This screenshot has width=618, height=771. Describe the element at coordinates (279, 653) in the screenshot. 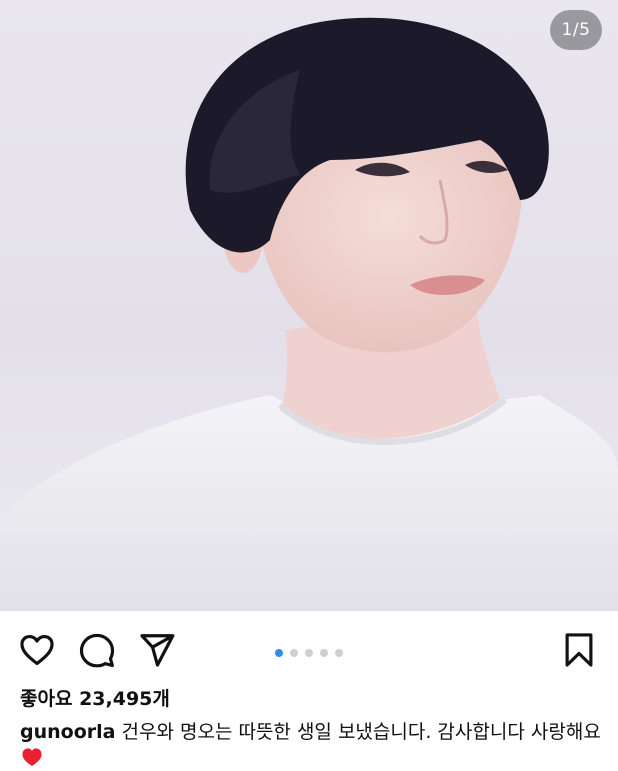

I see `carousel-dot-active` at that location.